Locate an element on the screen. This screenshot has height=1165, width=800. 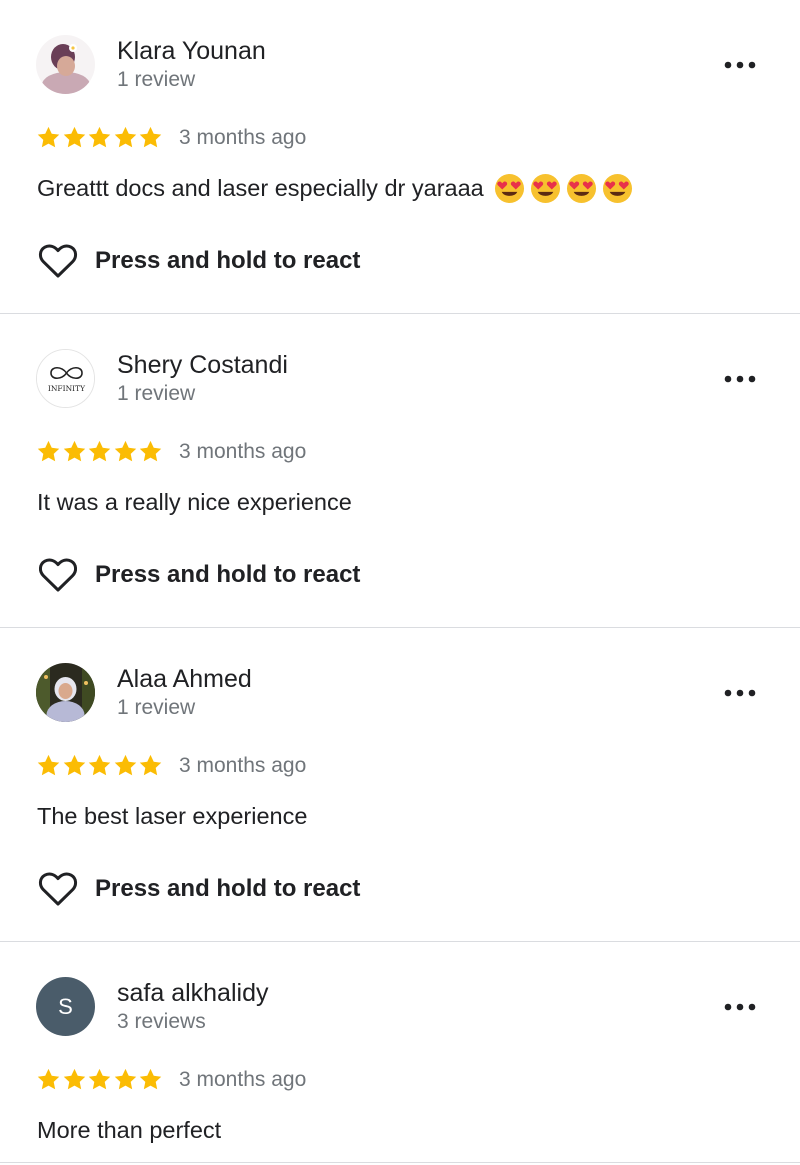
review-text-row: The best laser experience is located at coordinates (172, 816).